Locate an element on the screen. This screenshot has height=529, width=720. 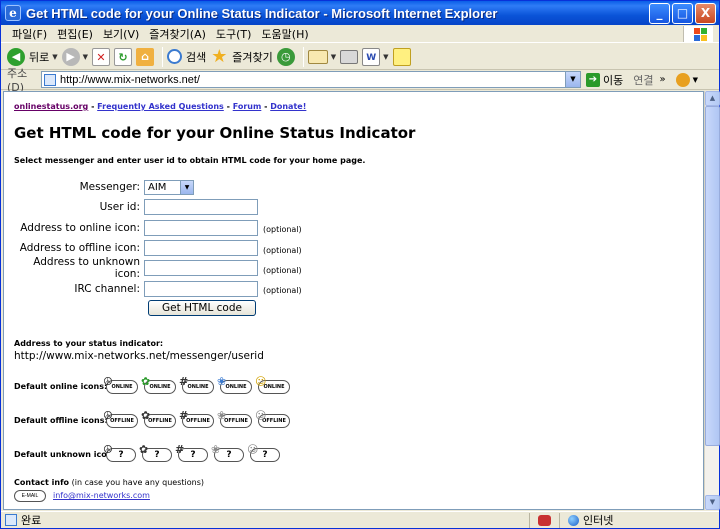
address-label: 주소(D) is located at coordinates (17, 80).